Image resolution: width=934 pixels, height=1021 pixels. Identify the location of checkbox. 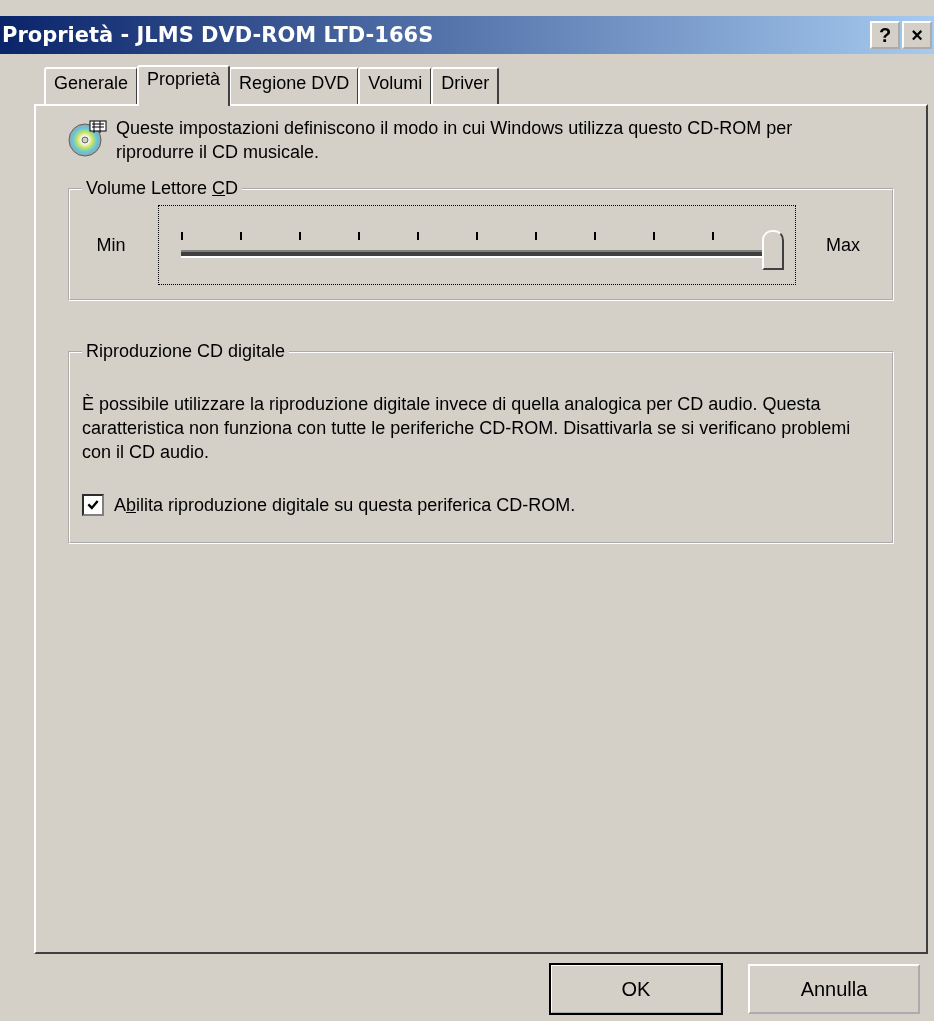
(93, 505).